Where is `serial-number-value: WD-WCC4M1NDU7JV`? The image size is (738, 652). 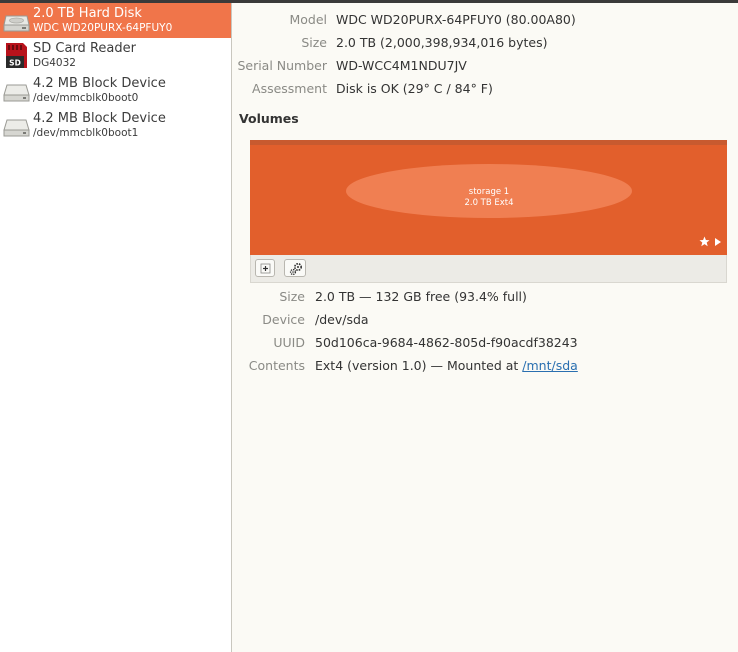
serial-number-value: WD-WCC4M1NDU7JV is located at coordinates (401, 65).